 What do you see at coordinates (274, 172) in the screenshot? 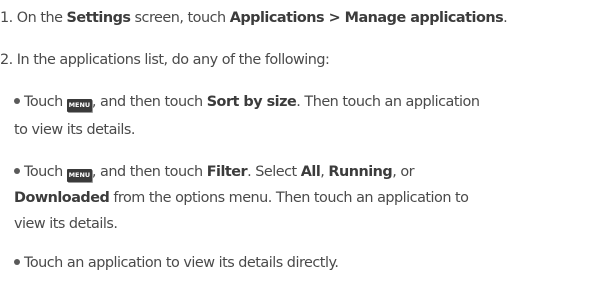
I see `bullet-2-select: . Select` at bounding box center [274, 172].